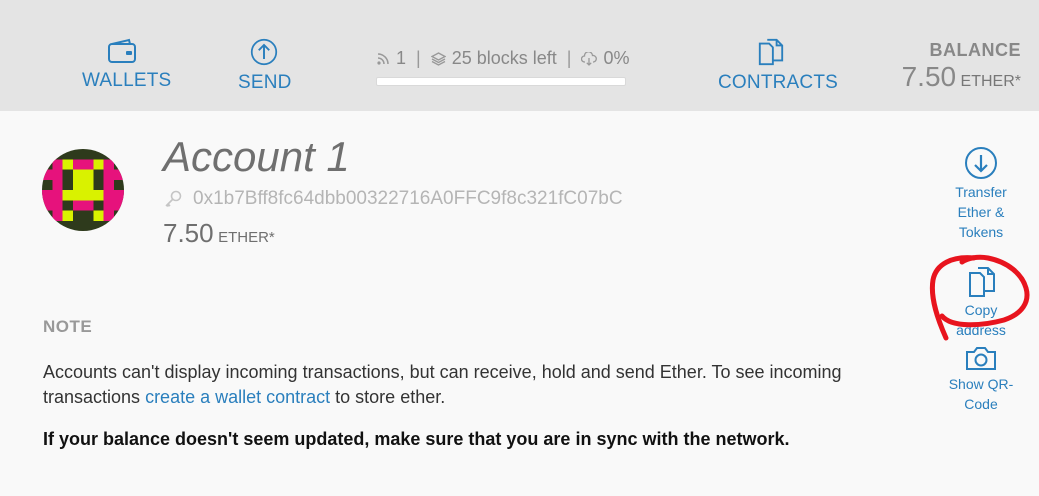 The height and width of the screenshot is (496, 1039). Describe the element at coordinates (975, 50) in the screenshot. I see `balance-label: BALANCE` at that location.